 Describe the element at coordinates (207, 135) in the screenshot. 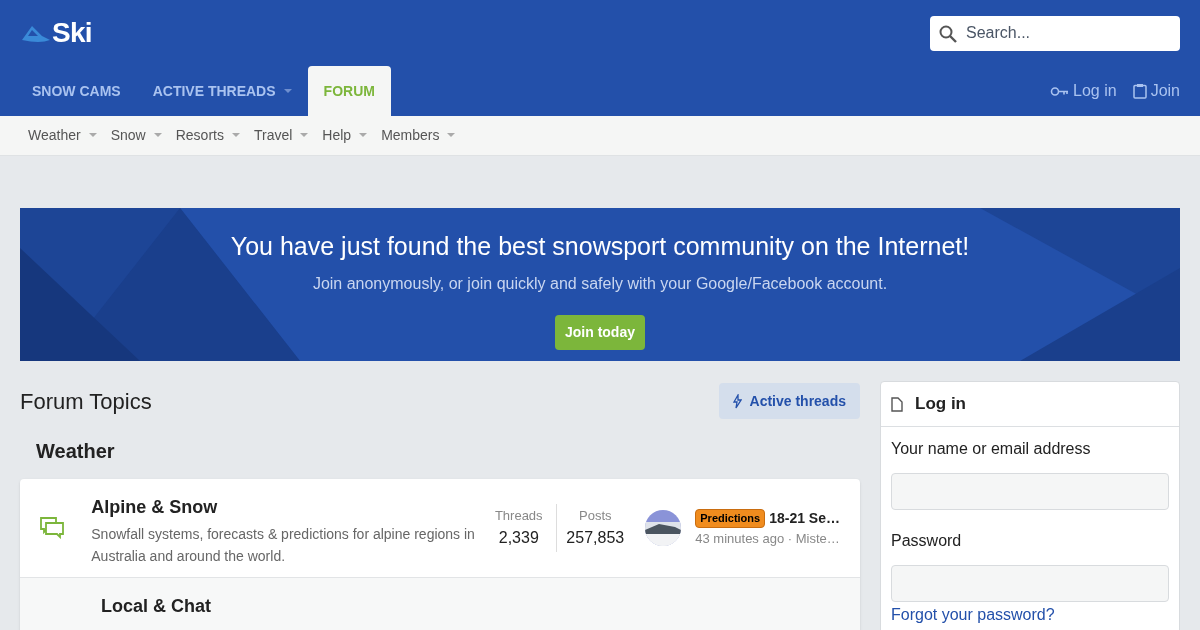

I see `sub-nav-item: Resorts` at that location.